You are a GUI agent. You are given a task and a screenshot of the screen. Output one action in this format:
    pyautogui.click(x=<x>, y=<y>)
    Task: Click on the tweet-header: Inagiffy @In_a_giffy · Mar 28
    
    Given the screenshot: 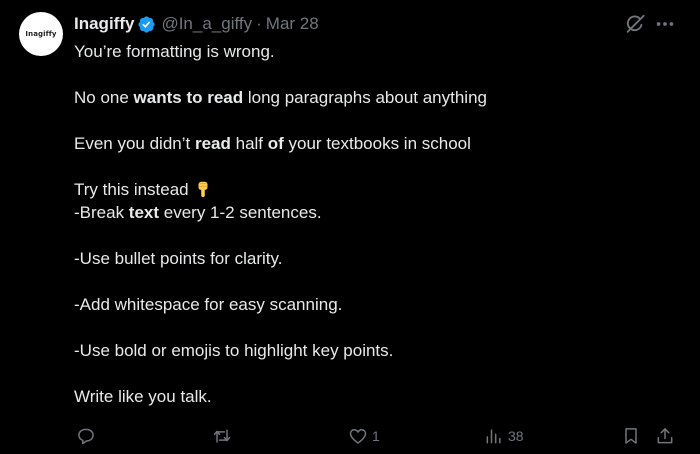 What is the action you would take?
    pyautogui.click(x=196, y=24)
    